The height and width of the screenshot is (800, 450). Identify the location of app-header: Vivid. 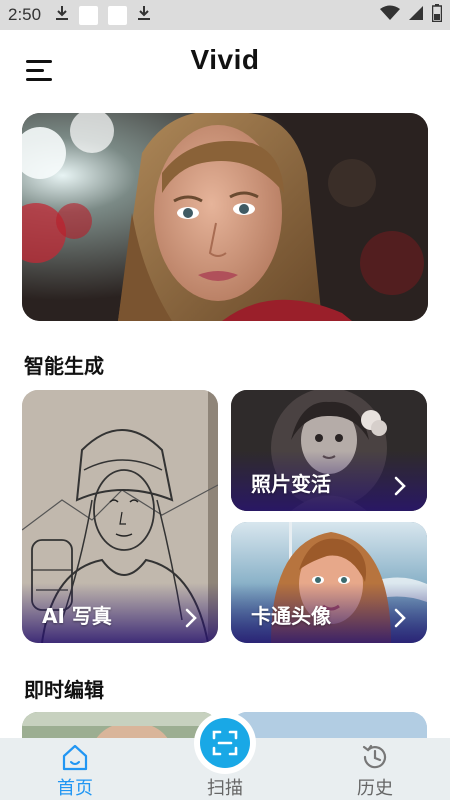
(225, 70).